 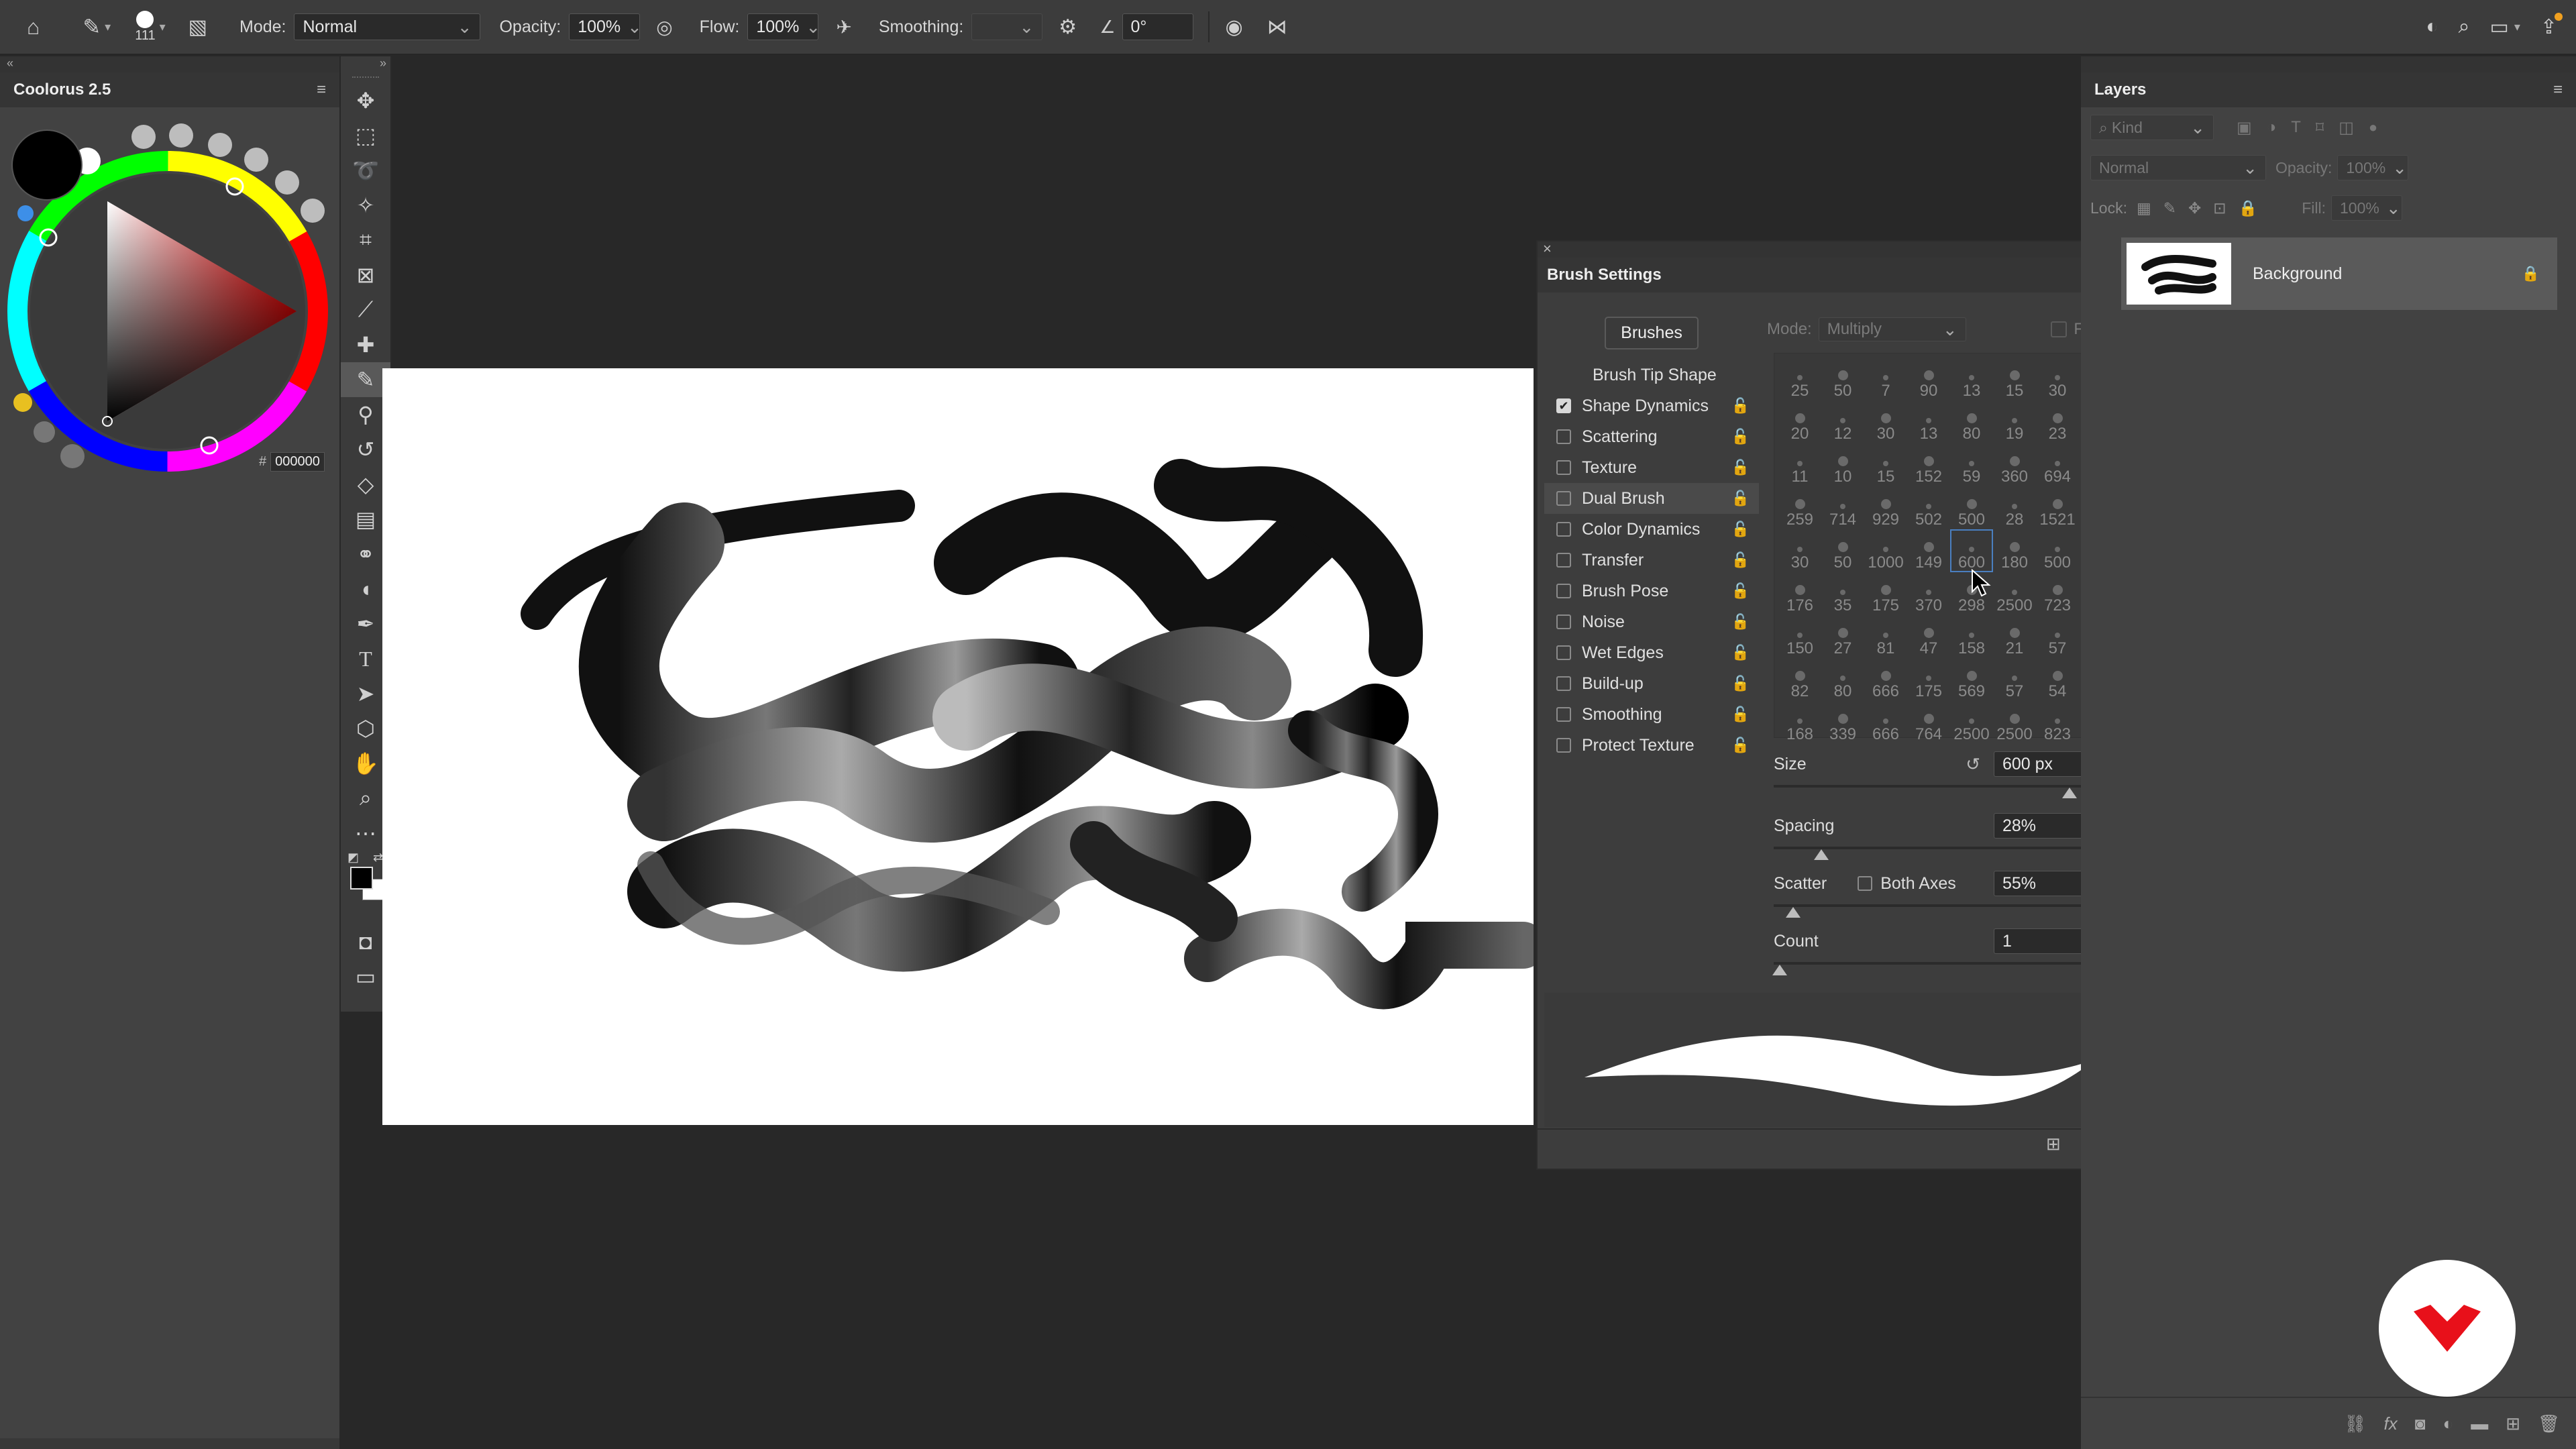 I want to click on brush-preset: 180, so click(x=2014, y=550).